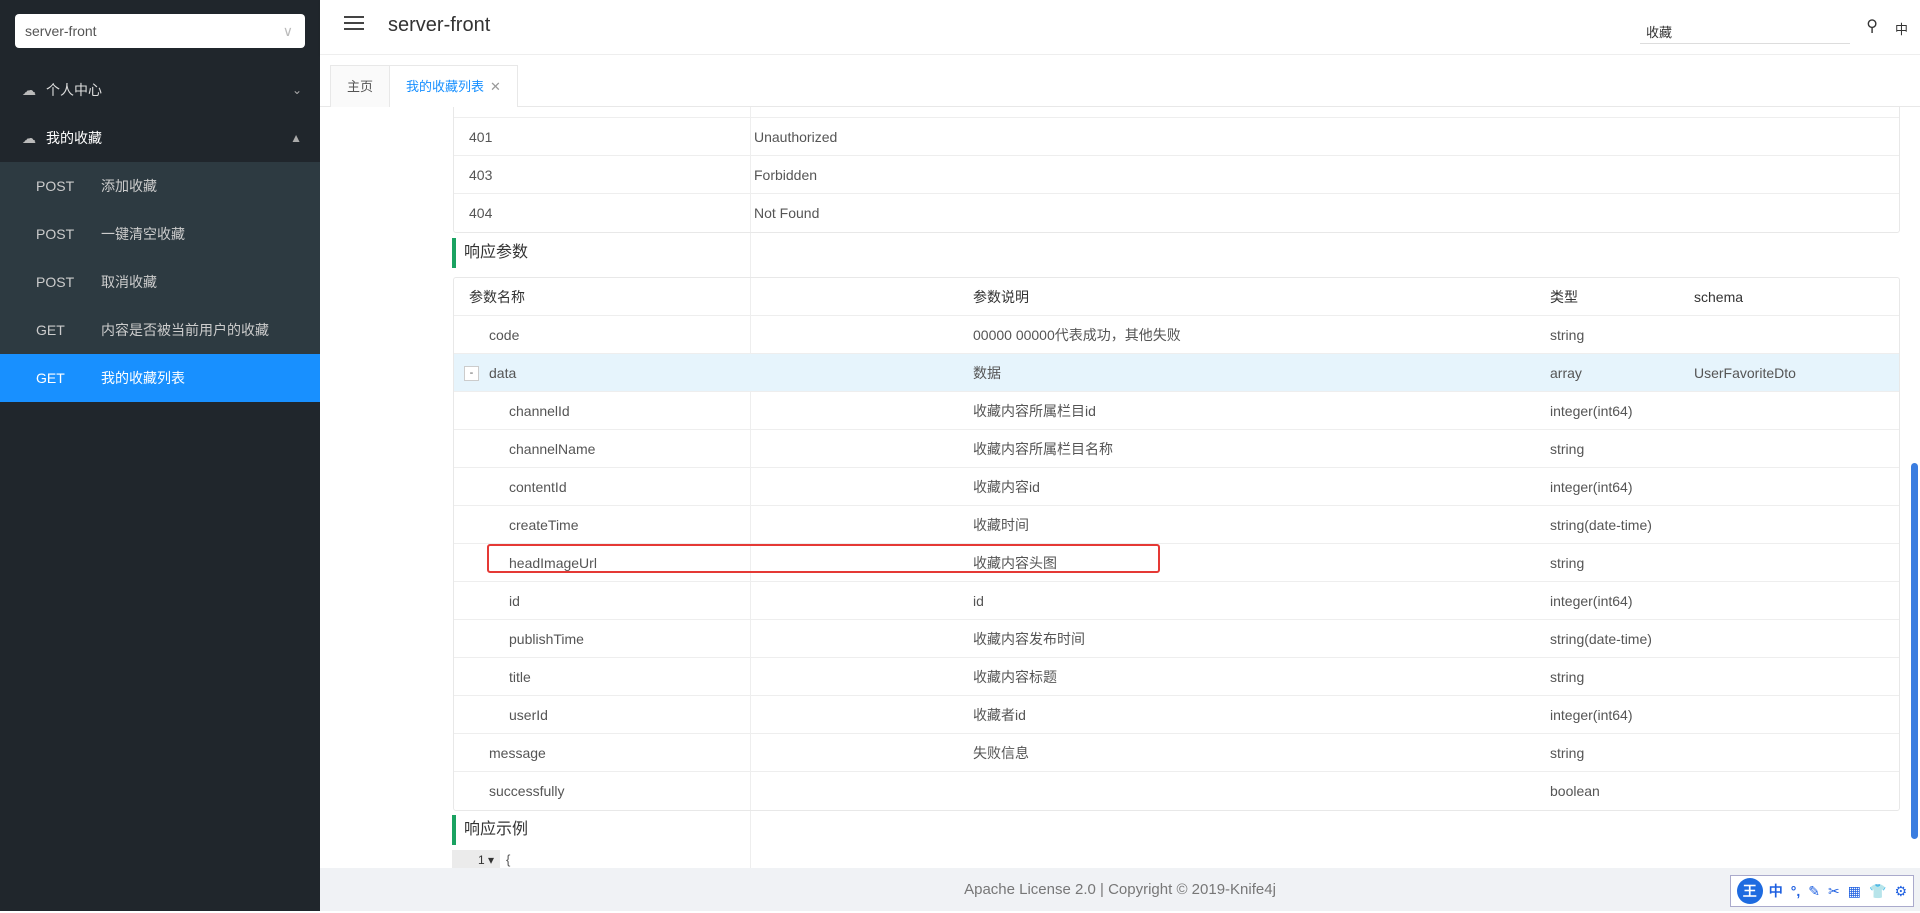 The height and width of the screenshot is (913, 1920). Describe the element at coordinates (354, 25) in the screenshot. I see `menu-fold-icon` at that location.